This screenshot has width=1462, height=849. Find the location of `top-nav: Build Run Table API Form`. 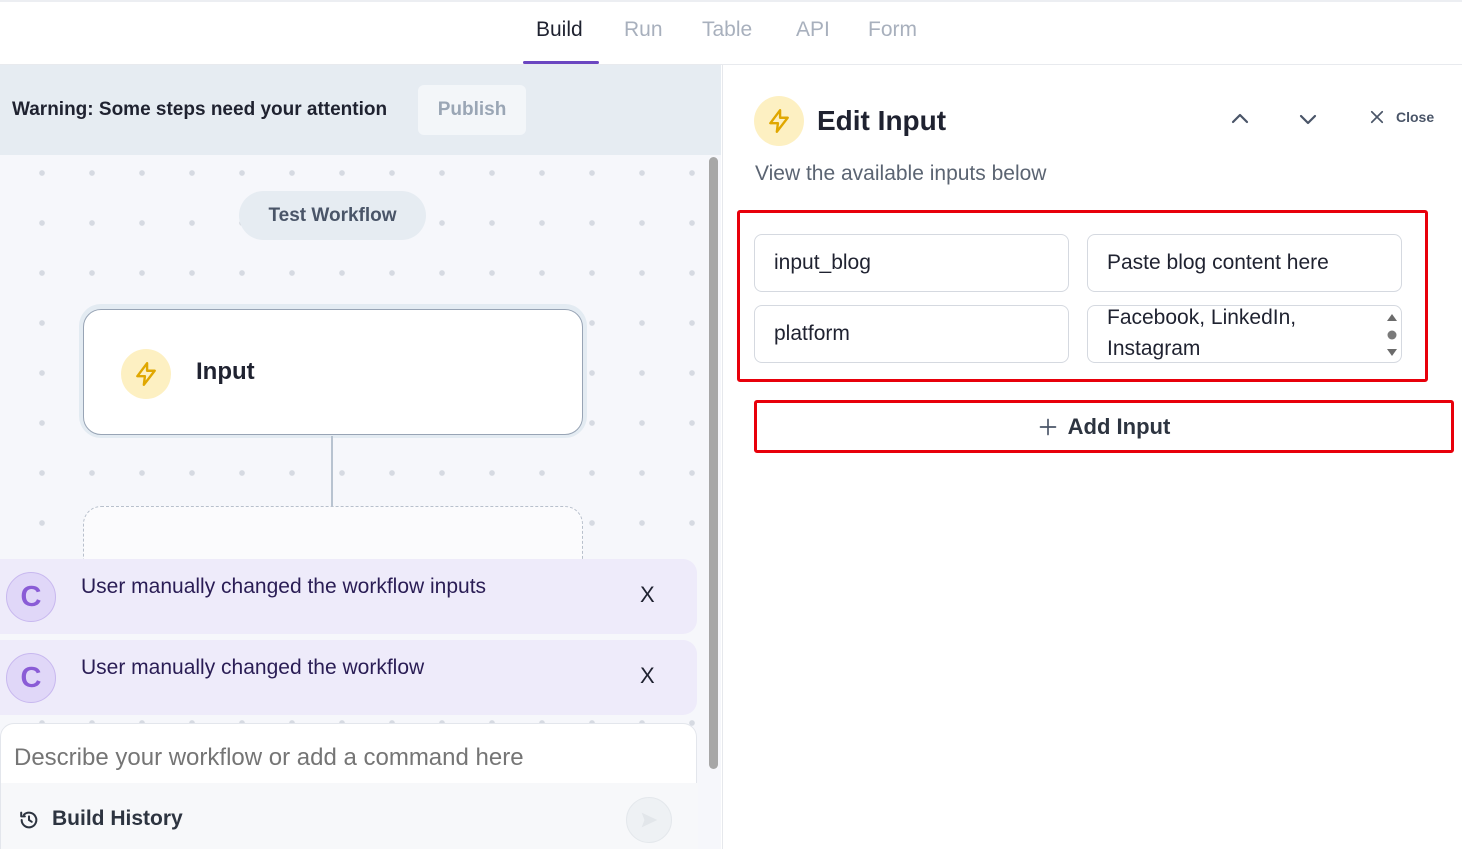

top-nav: Build Run Table API Form is located at coordinates (731, 32).